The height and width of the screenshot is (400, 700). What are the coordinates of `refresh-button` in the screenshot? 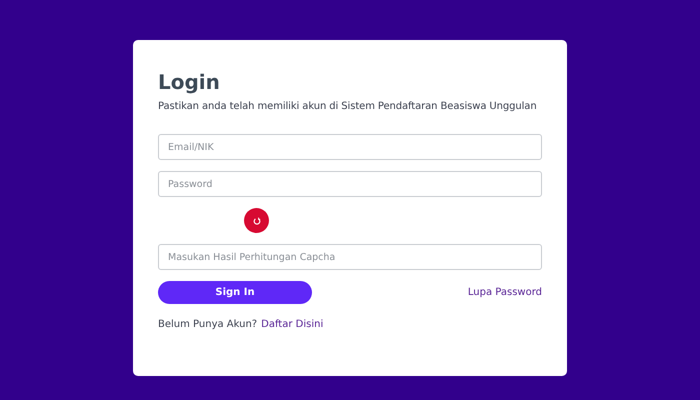 It's located at (256, 220).